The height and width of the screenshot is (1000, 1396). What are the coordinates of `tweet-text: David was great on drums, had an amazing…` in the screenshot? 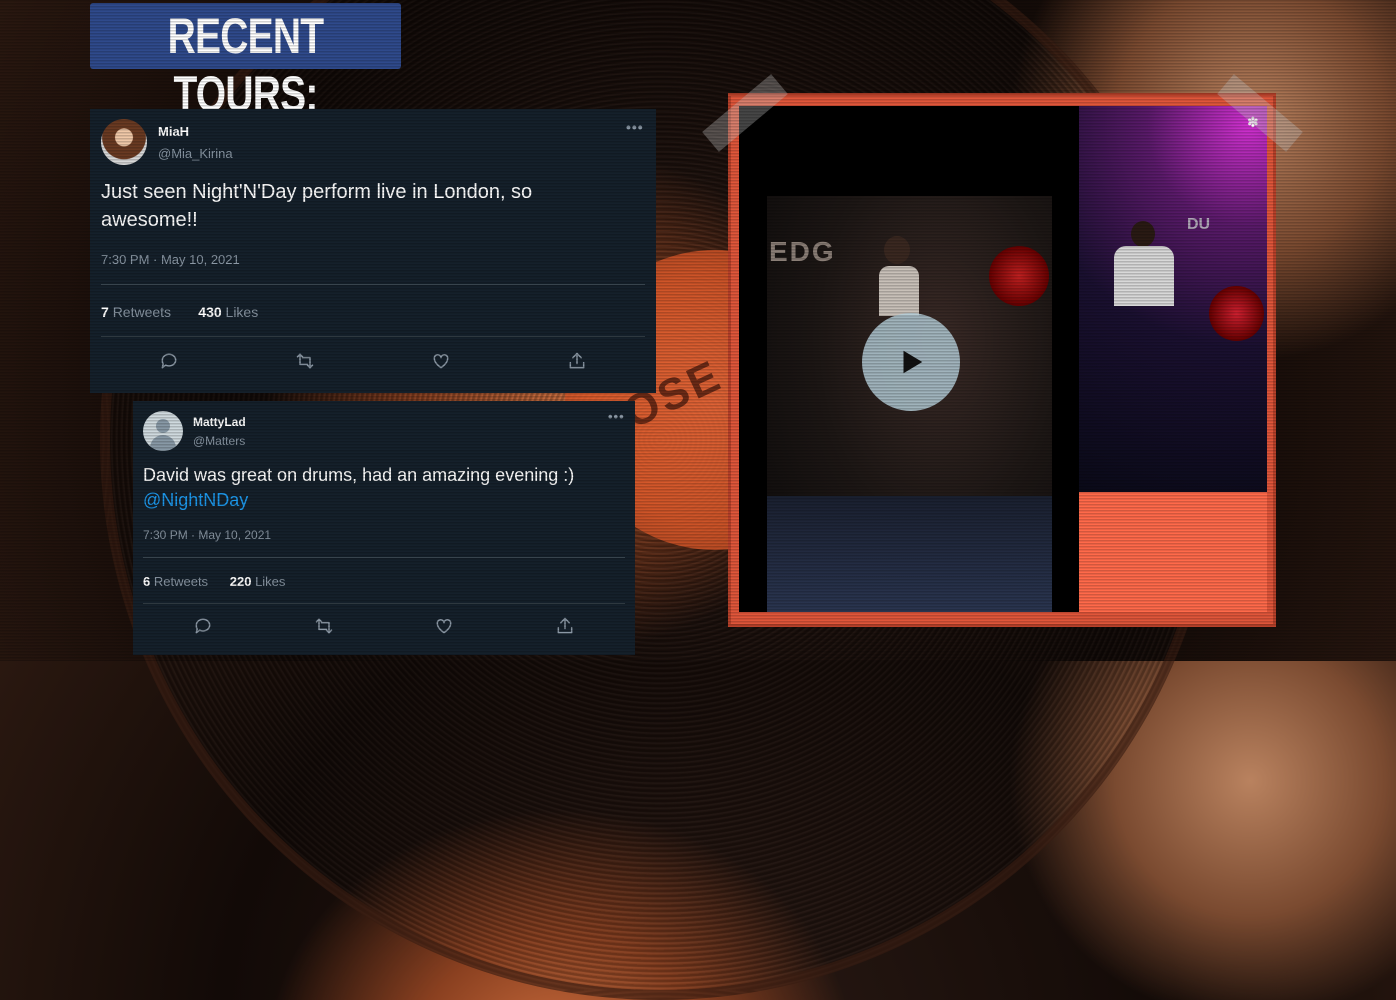 It's located at (383, 488).